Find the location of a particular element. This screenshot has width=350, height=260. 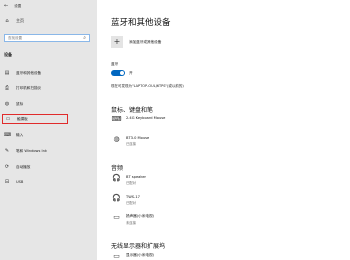

group-title-audio: 音频 is located at coordinates (117, 168).